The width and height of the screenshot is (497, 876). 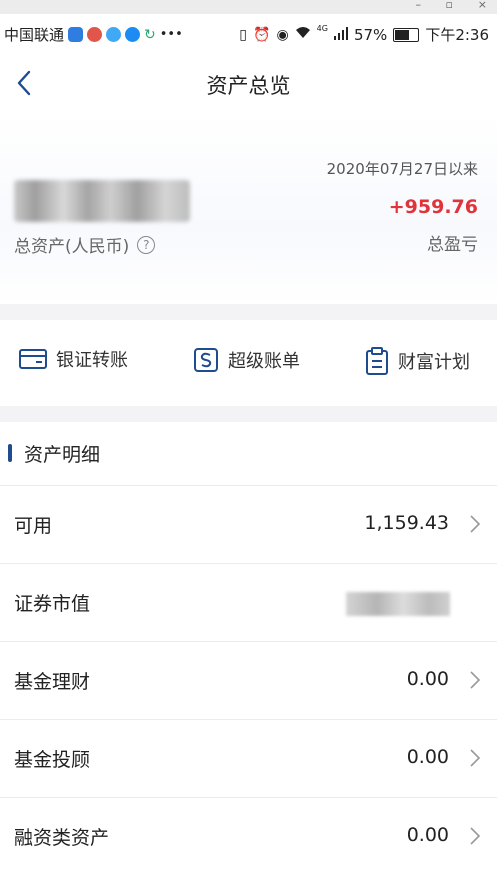 I want to click on zhihu-app-icon, so click(x=133, y=34).